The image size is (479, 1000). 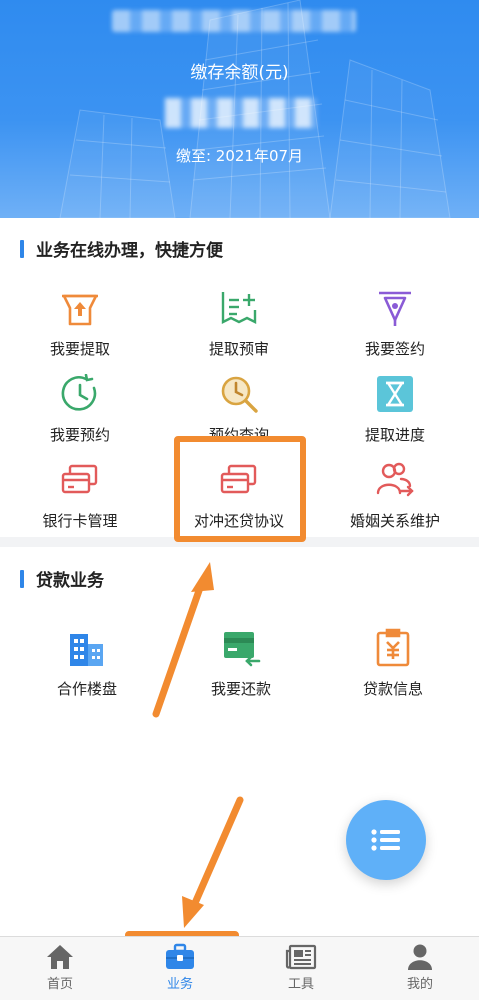 I want to click on service-withdraw: 我要提取, so click(x=80, y=322).